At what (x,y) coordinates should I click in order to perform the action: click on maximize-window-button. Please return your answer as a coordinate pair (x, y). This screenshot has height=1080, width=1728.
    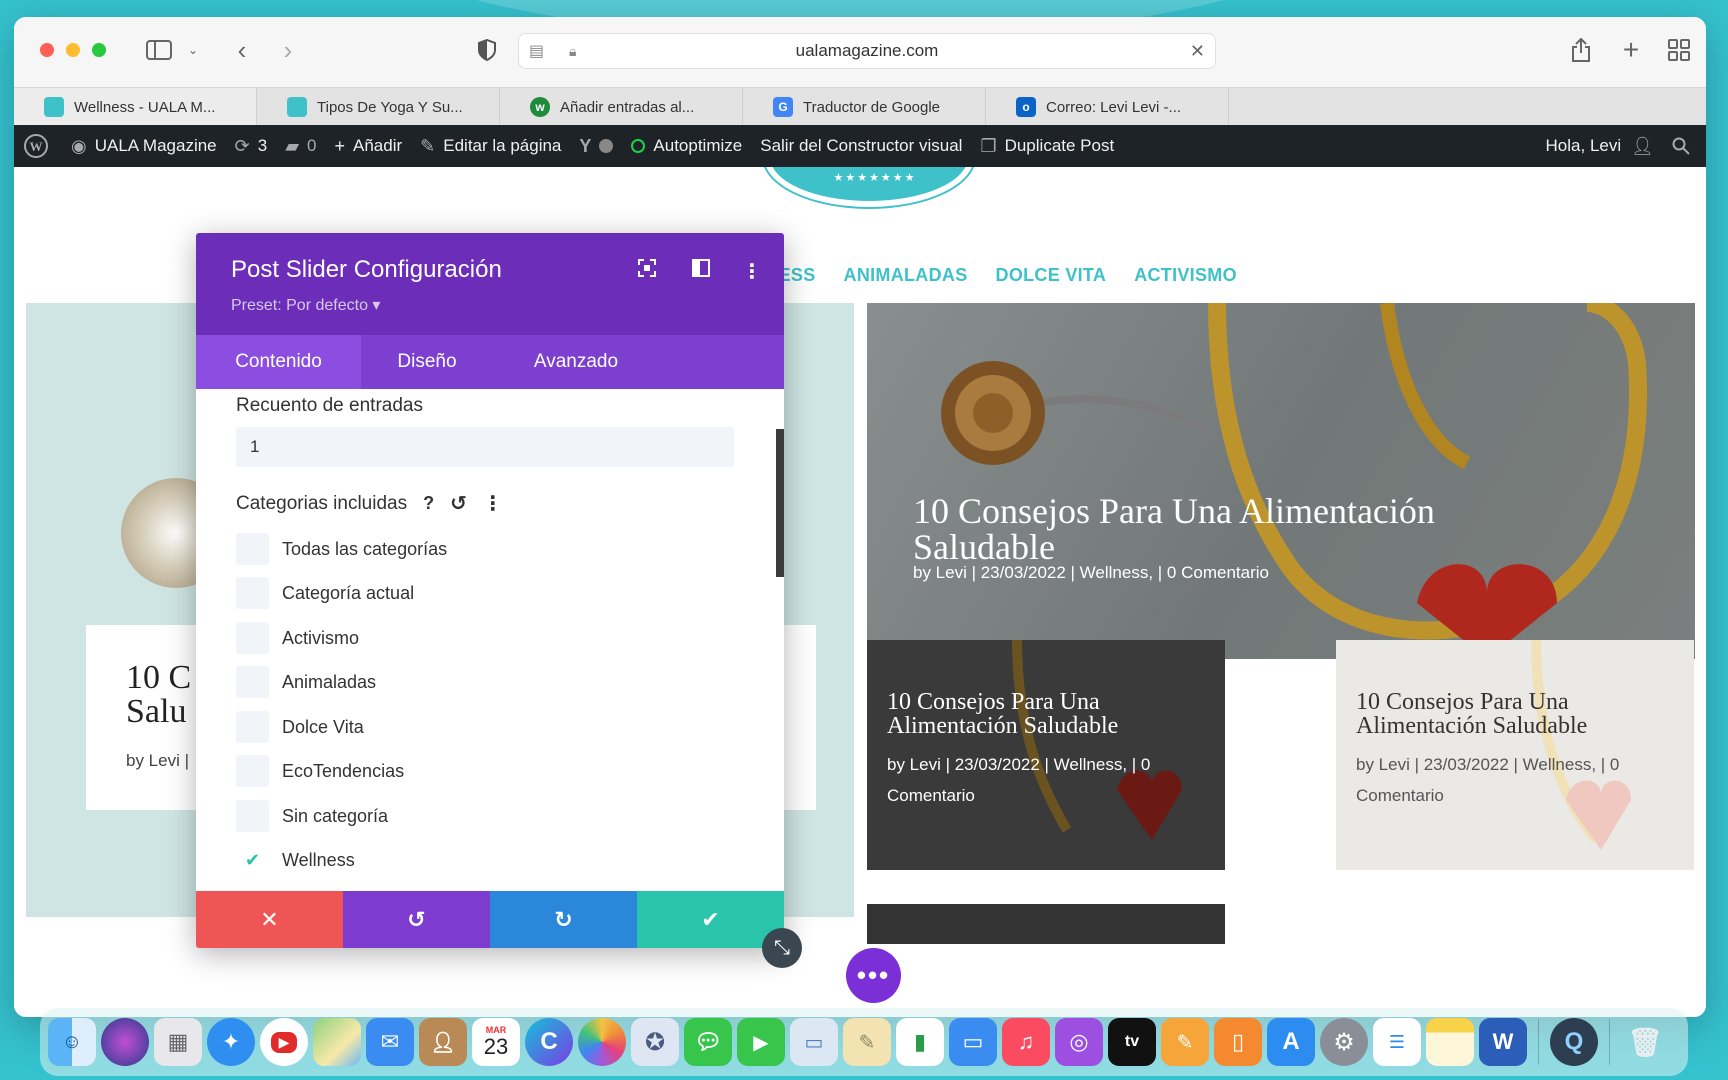
    Looking at the image, I should click on (99, 50).